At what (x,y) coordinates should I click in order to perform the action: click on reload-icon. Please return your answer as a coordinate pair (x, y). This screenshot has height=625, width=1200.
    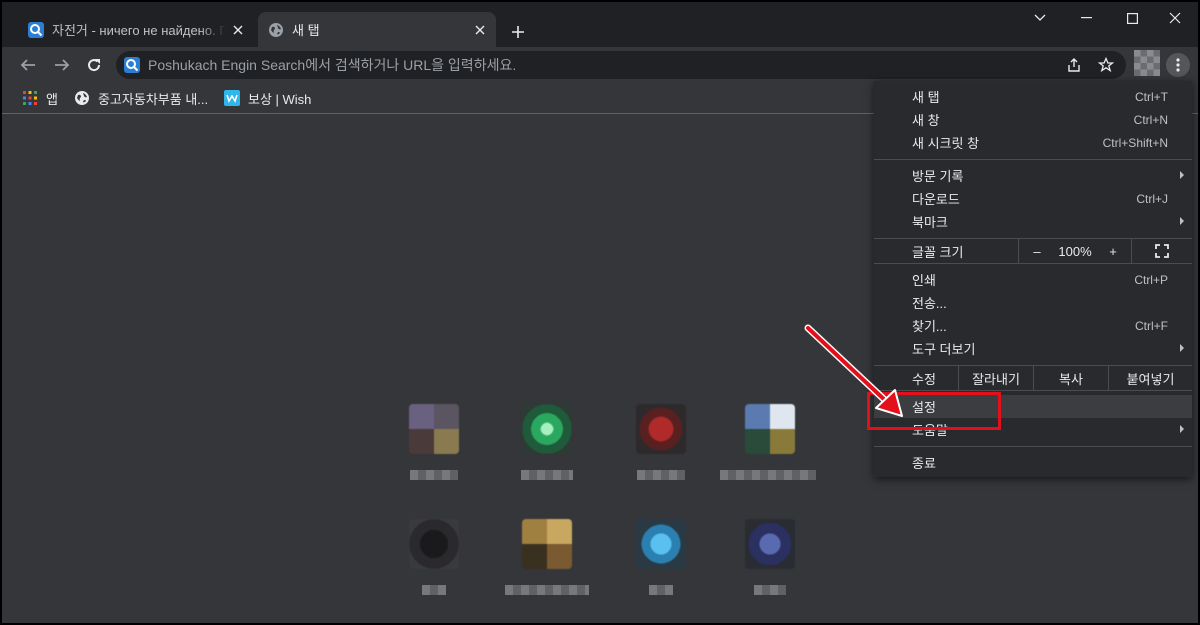
    Looking at the image, I should click on (94, 65).